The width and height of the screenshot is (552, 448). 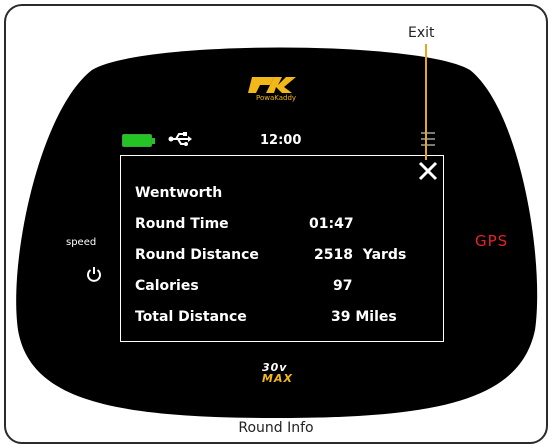 What do you see at coordinates (492, 241) in the screenshot?
I see `gps-label: GPS` at bounding box center [492, 241].